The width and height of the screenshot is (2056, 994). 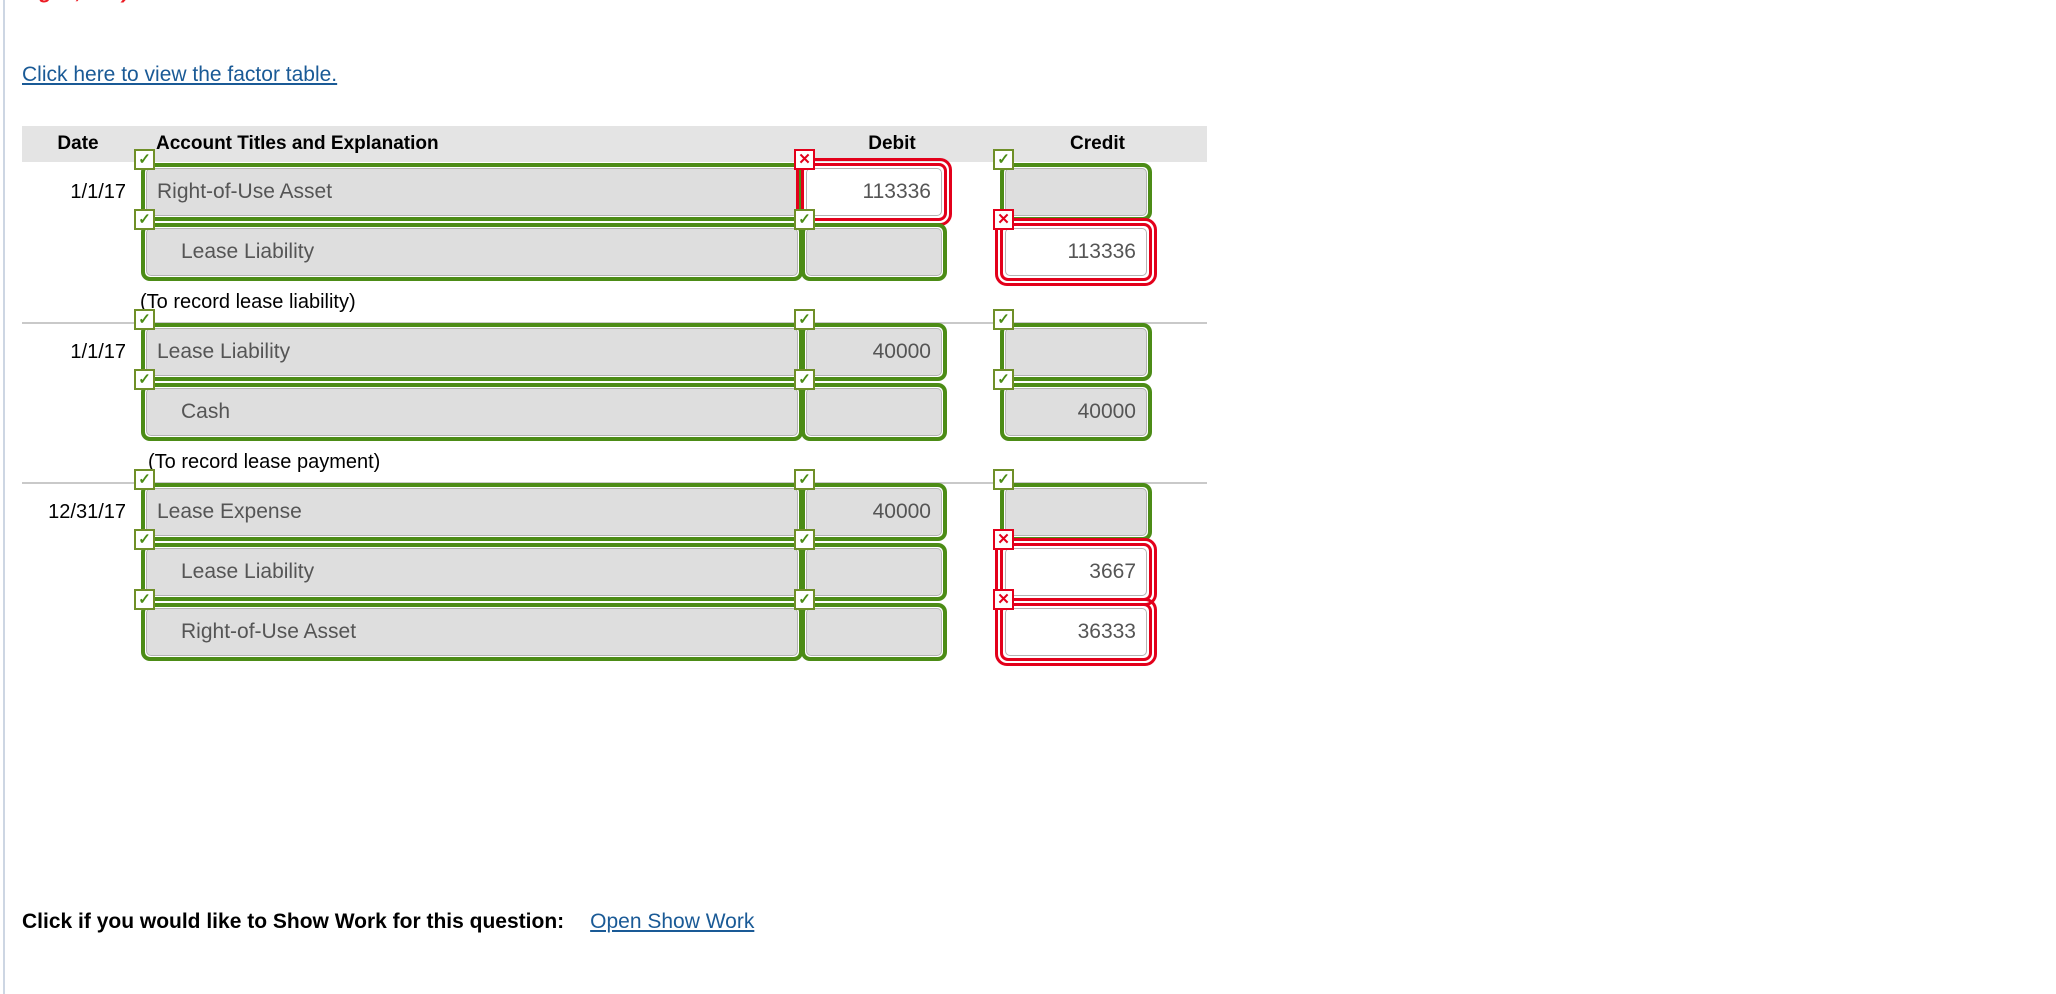 What do you see at coordinates (179, 75) in the screenshot?
I see `factor-table-link: Click here to view the factor table.` at bounding box center [179, 75].